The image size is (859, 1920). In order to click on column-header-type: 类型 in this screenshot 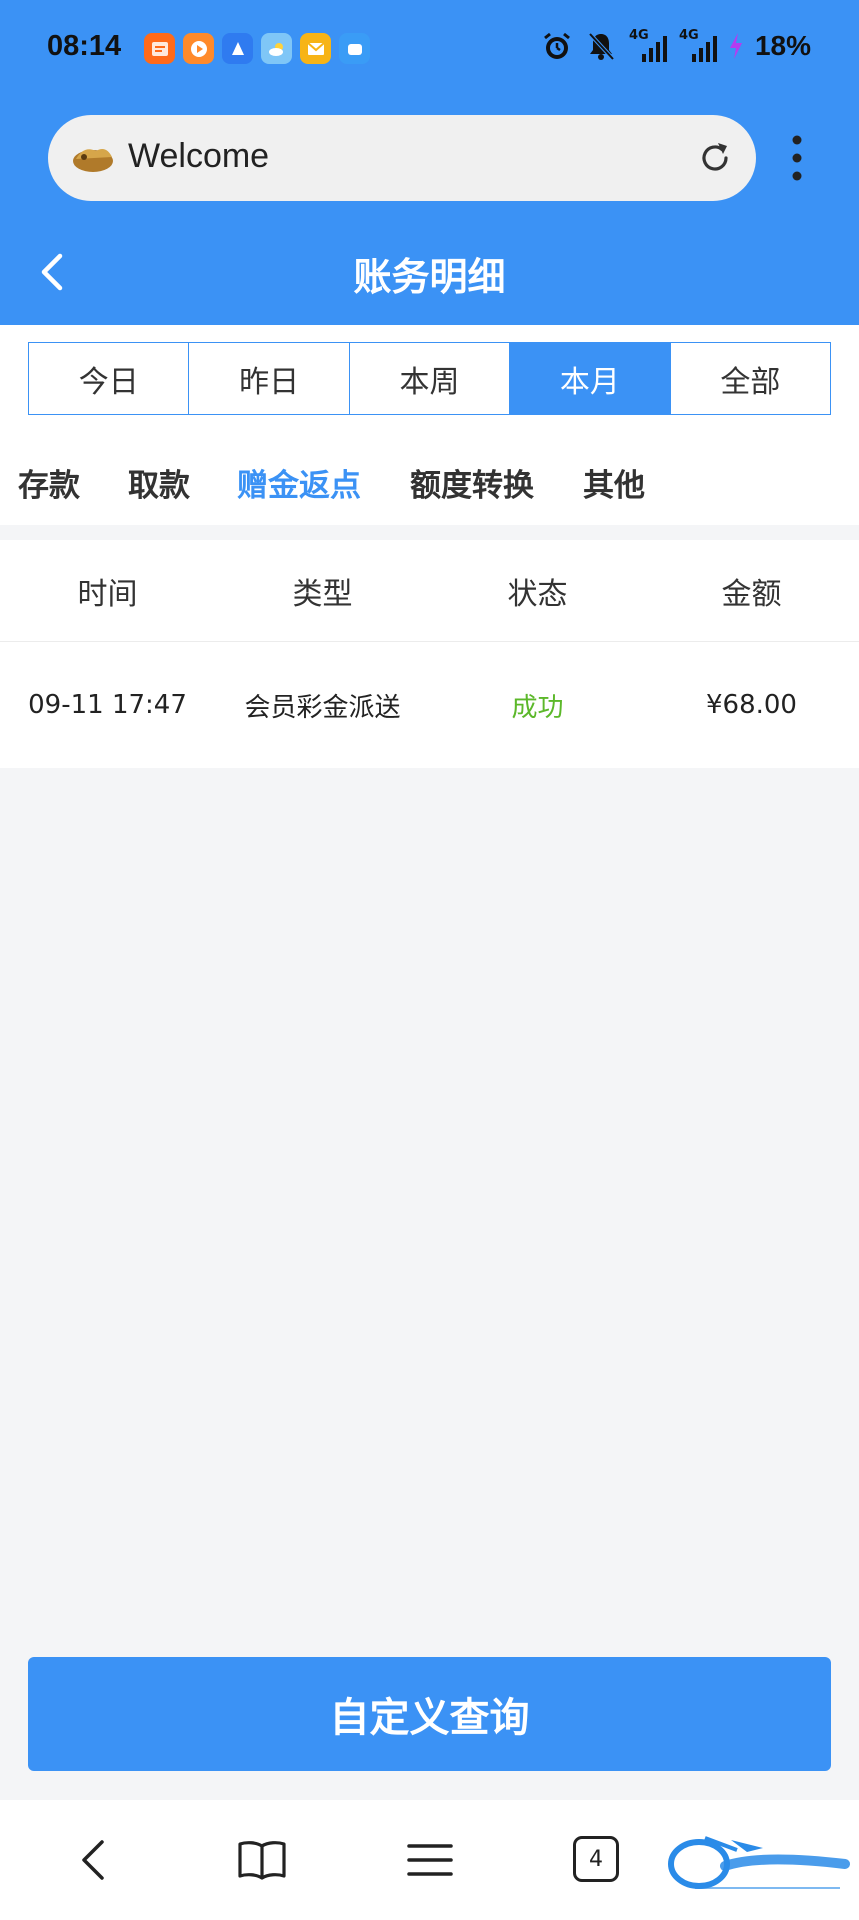, I will do `click(322, 594)`.